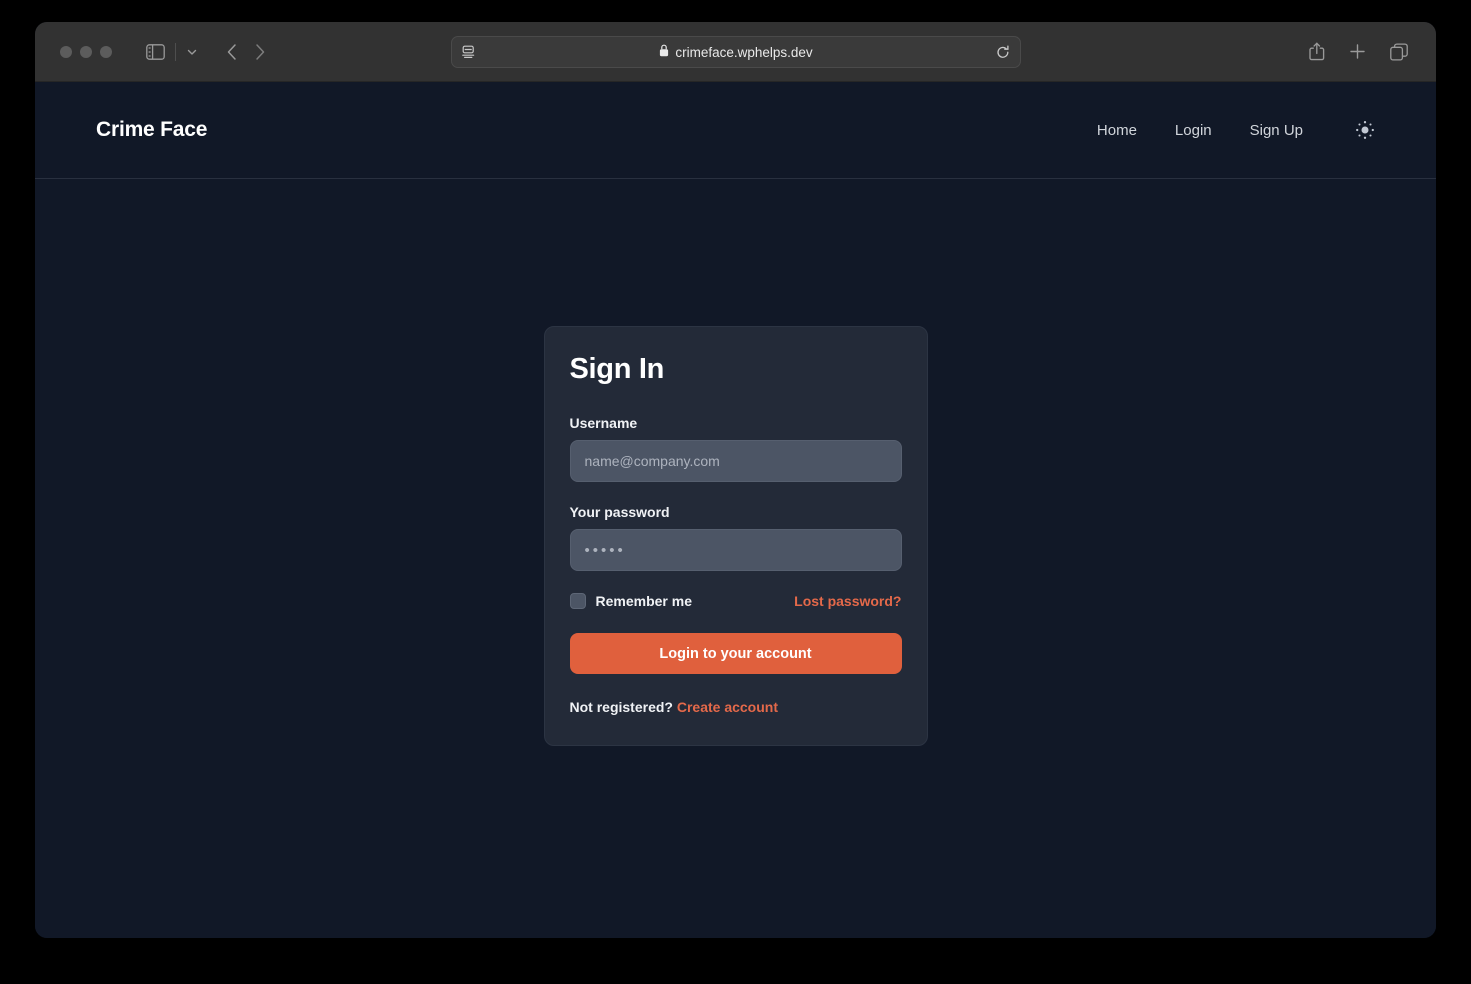 Image resolution: width=1471 pixels, height=984 pixels. I want to click on username-field-group: Username, so click(735, 448).